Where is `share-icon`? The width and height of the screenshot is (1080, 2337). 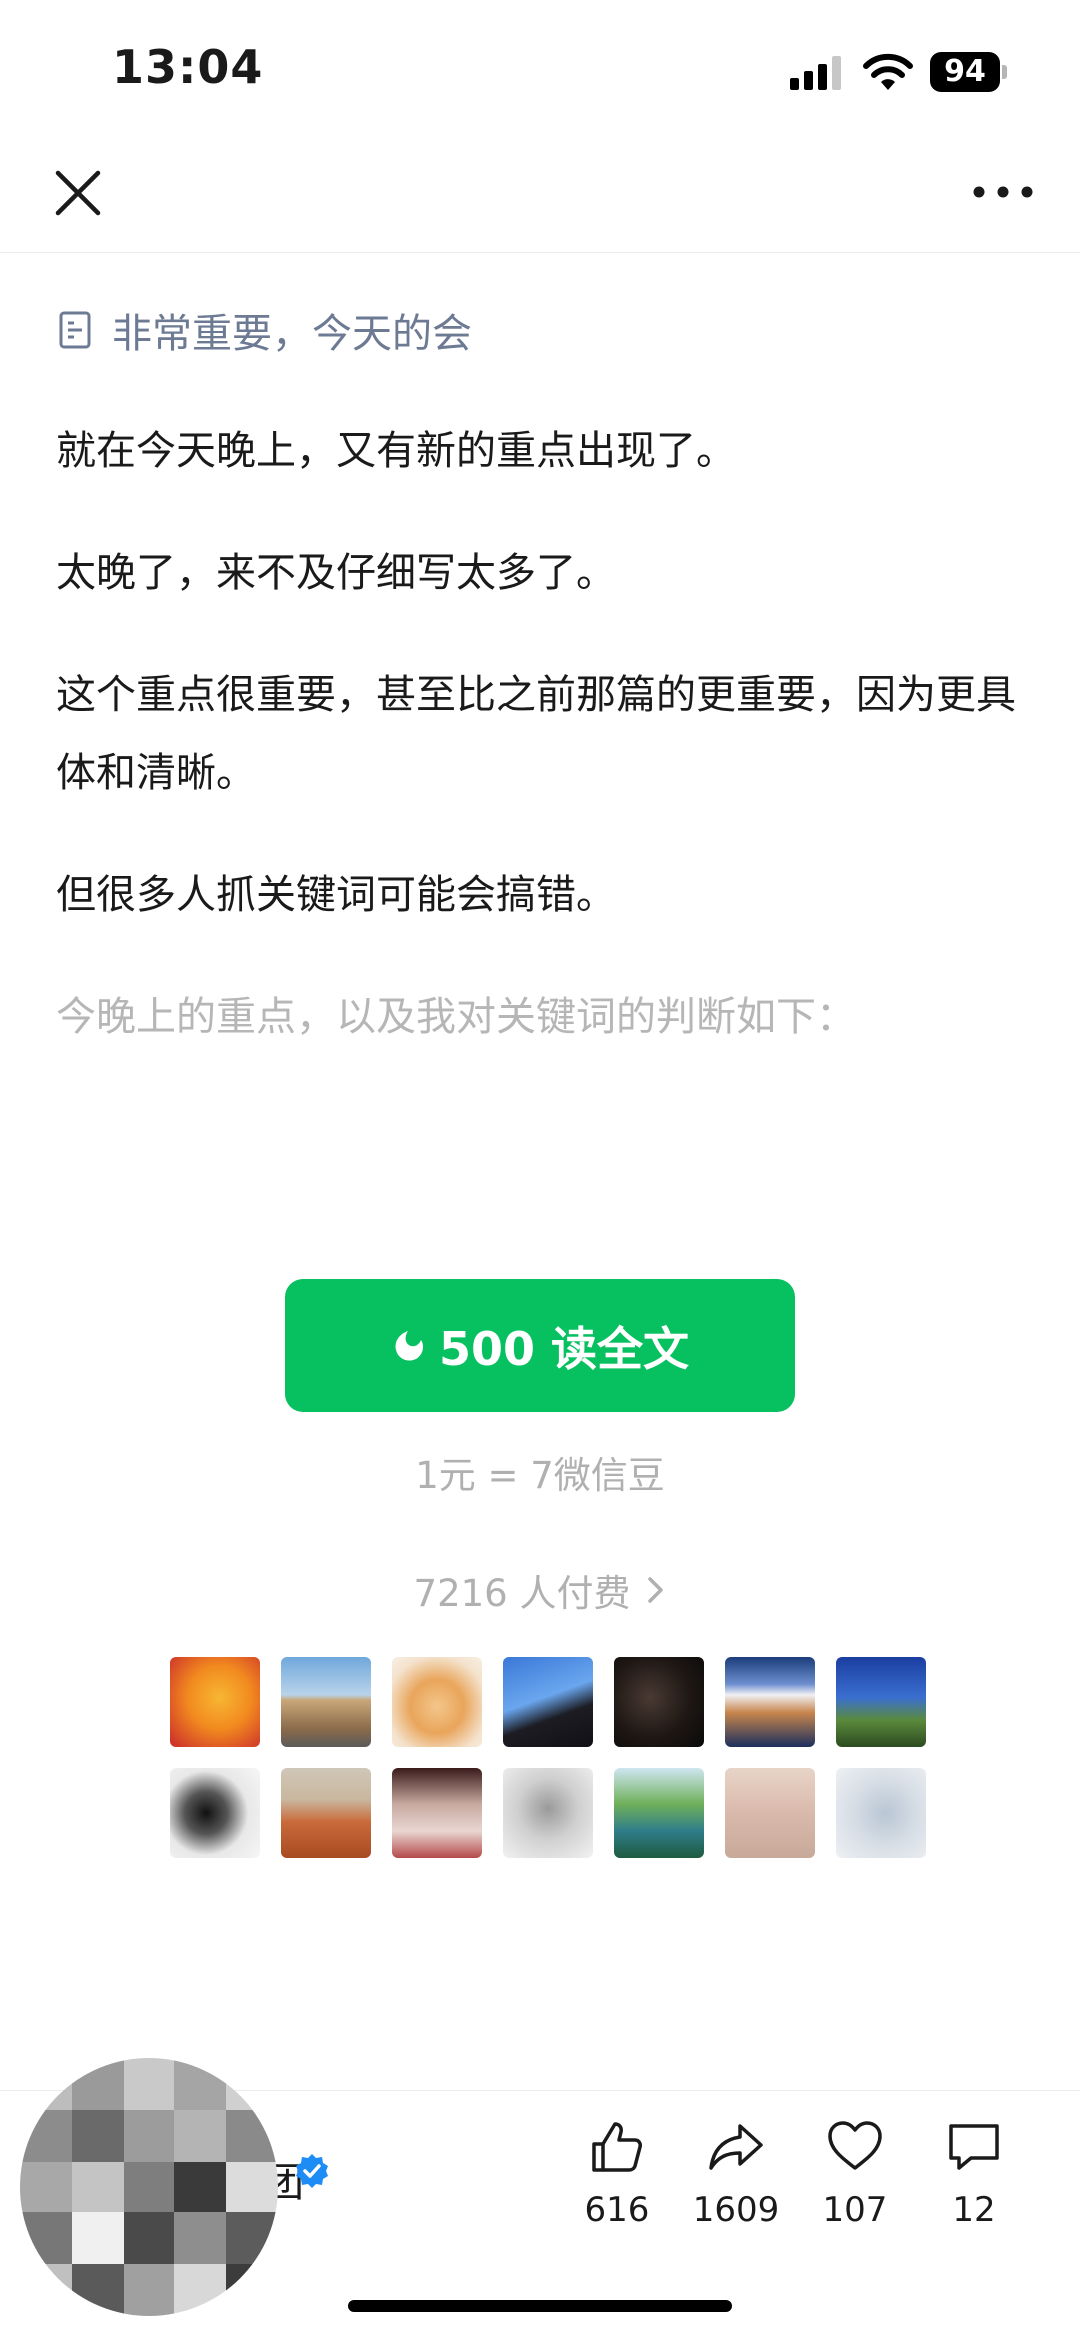
share-icon is located at coordinates (736, 2147).